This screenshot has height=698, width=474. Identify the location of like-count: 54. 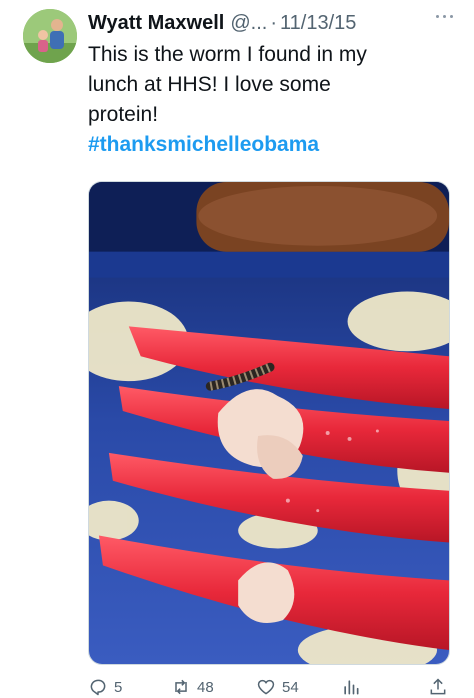
(290, 687).